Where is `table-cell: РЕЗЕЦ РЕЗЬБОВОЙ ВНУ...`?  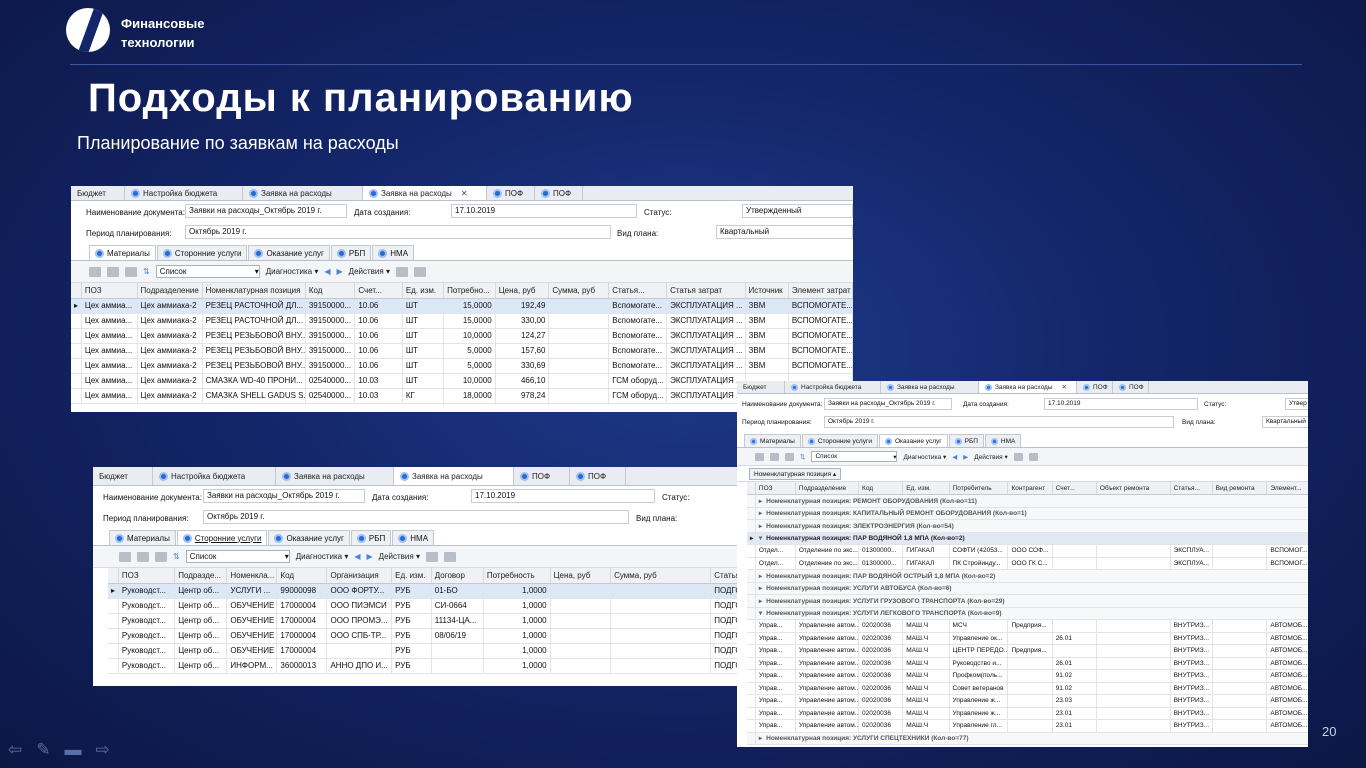
table-cell: РЕЗЕЦ РЕЗЬБОВОЙ ВНУ... is located at coordinates (254, 351).